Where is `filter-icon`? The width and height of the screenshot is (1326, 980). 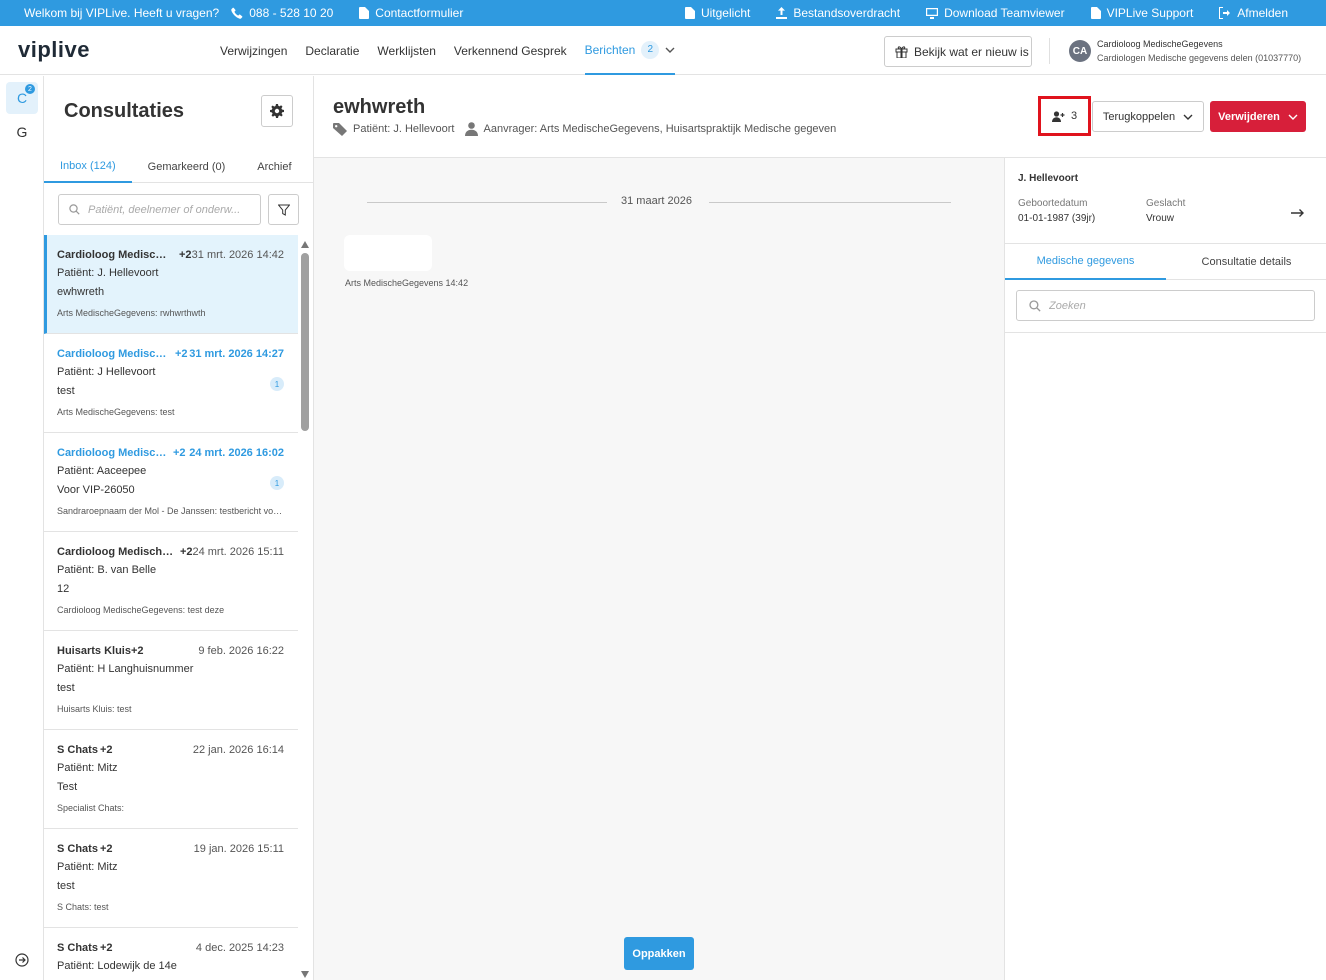
filter-icon is located at coordinates (283, 210).